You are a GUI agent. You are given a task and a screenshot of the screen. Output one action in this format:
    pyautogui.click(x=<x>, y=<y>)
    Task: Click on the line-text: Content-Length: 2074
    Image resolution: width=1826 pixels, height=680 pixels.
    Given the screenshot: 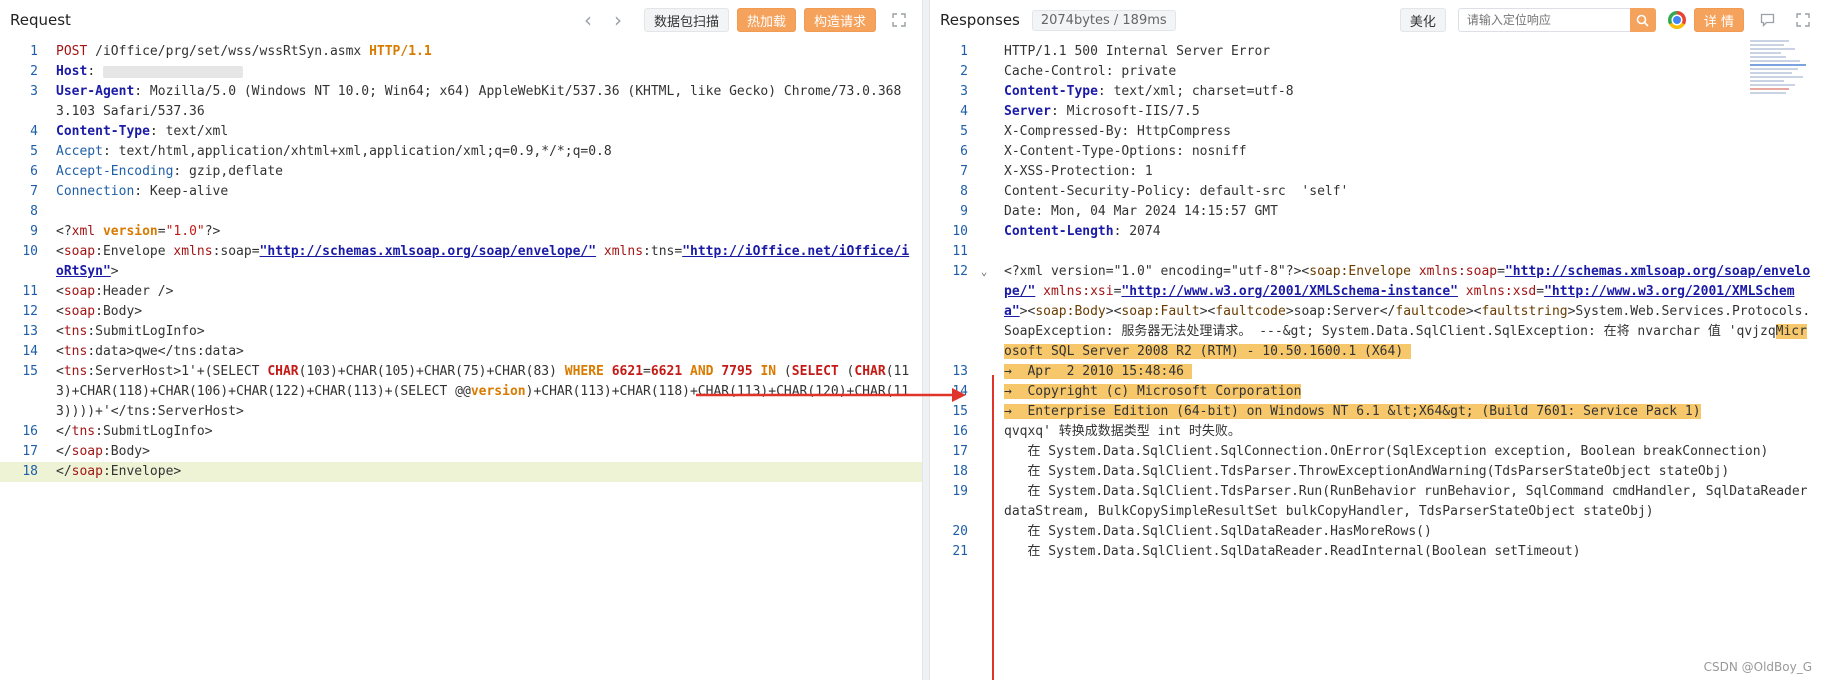 What is the action you would take?
    pyautogui.click(x=1082, y=231)
    